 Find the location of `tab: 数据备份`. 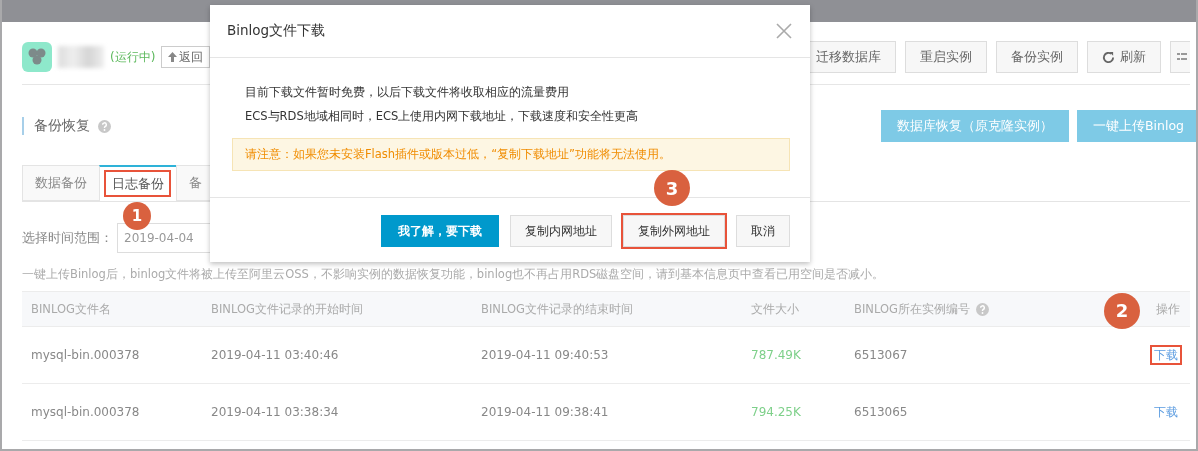

tab: 数据备份 is located at coordinates (60, 183).